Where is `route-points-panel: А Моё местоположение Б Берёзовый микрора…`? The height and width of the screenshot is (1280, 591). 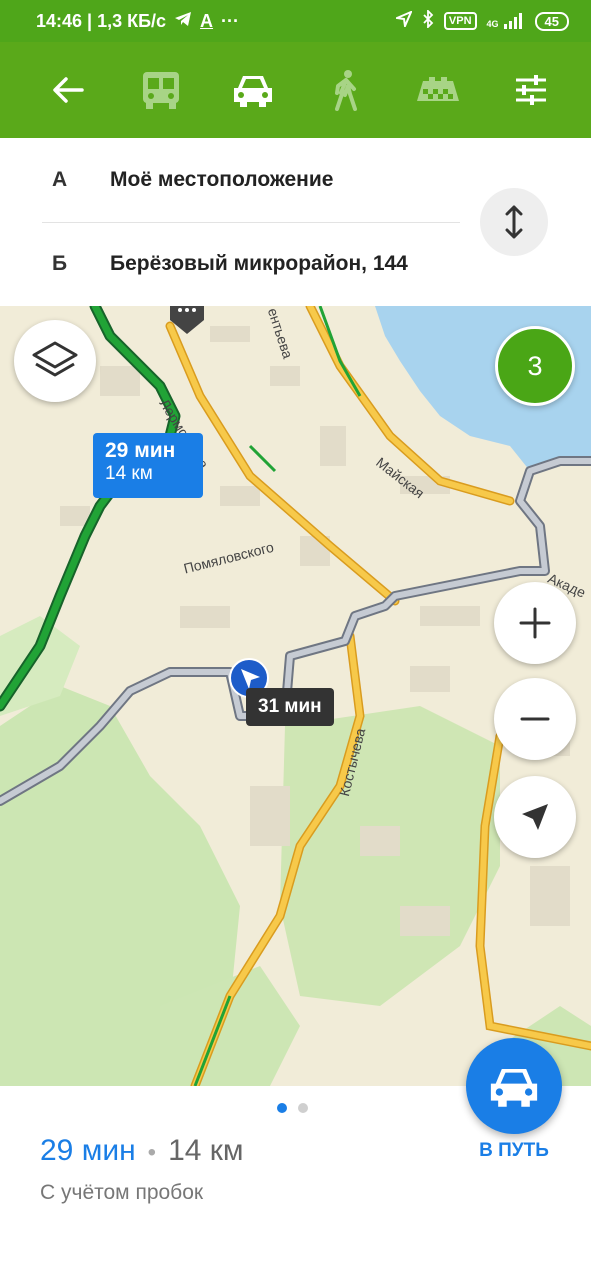
route-points-panel: А Моё местоположение Б Берёзовый микрора… is located at coordinates (295, 222).